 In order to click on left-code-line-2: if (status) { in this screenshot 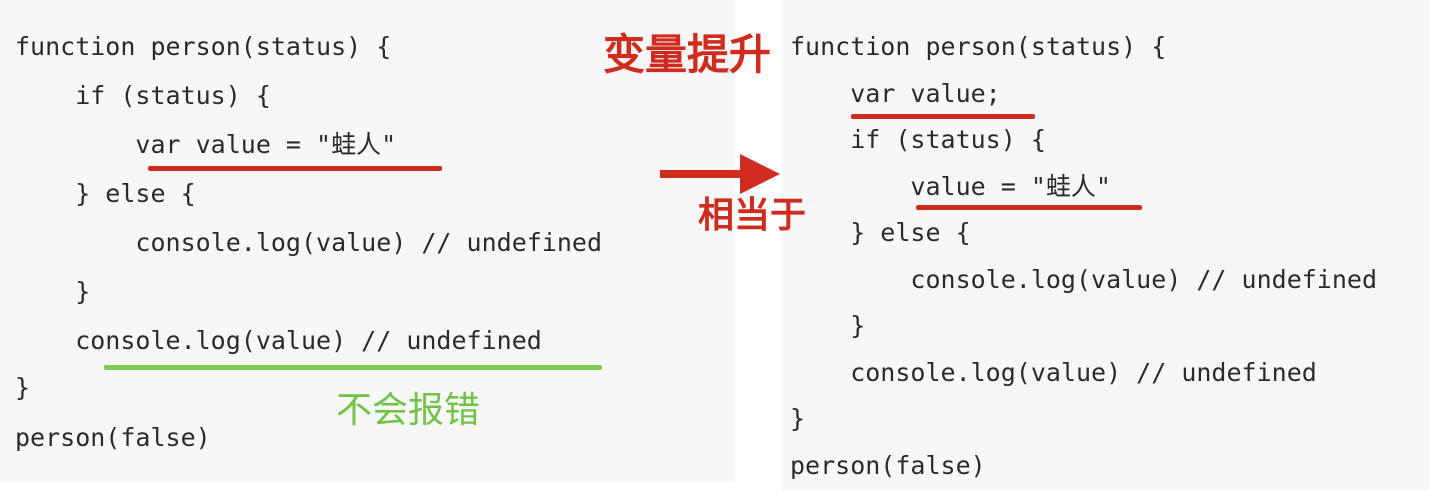, I will do `click(143, 95)`.